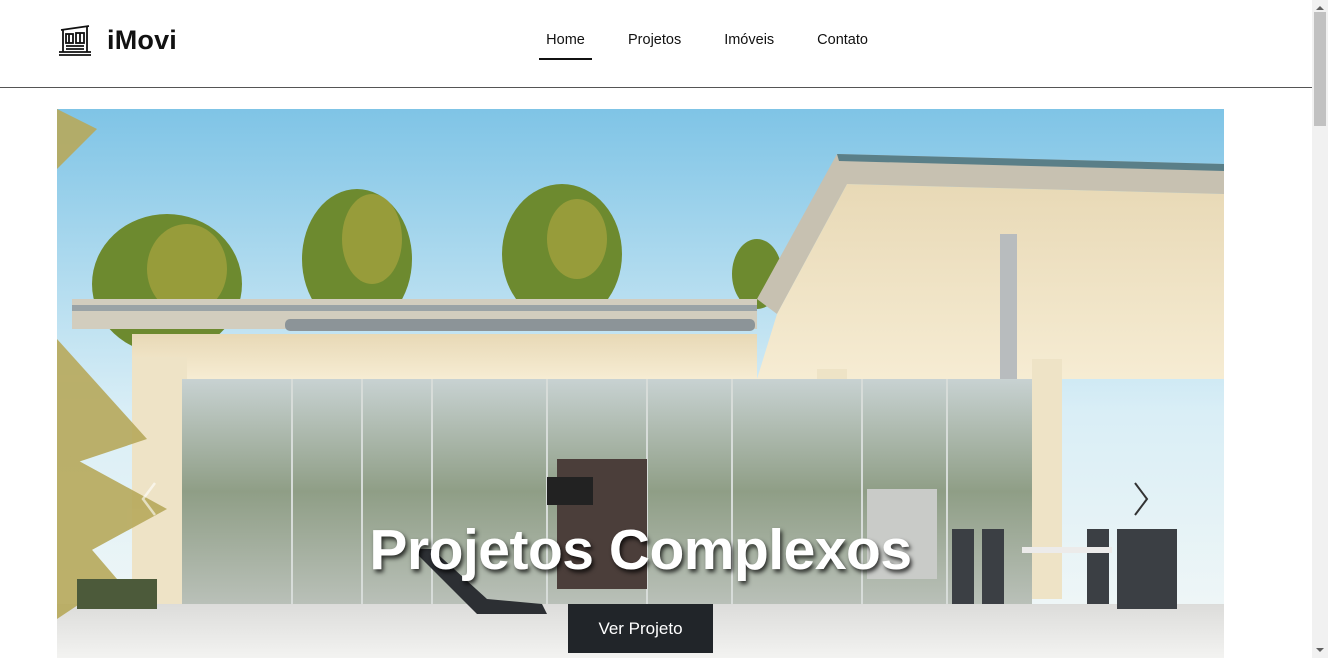  I want to click on brand: iMovi, so click(117, 40).